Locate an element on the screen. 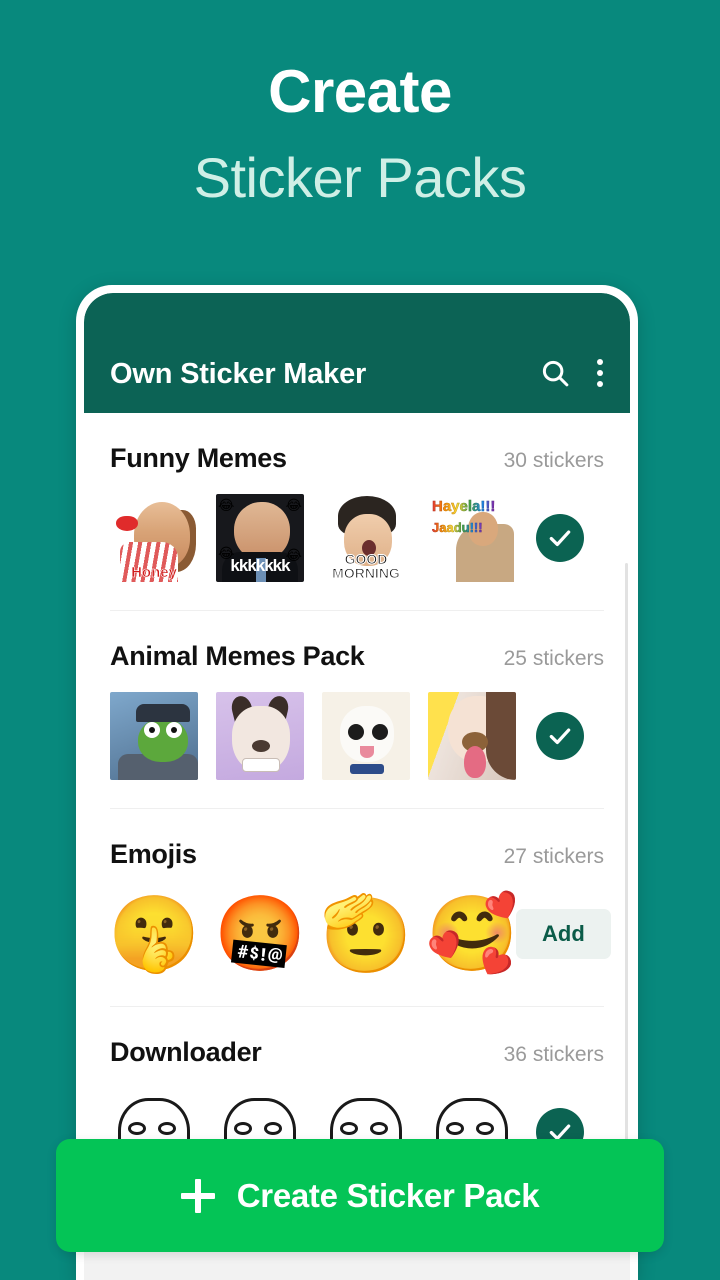 This screenshot has width=720, height=1280. pack-title: Animal Memes Pack is located at coordinates (237, 656).